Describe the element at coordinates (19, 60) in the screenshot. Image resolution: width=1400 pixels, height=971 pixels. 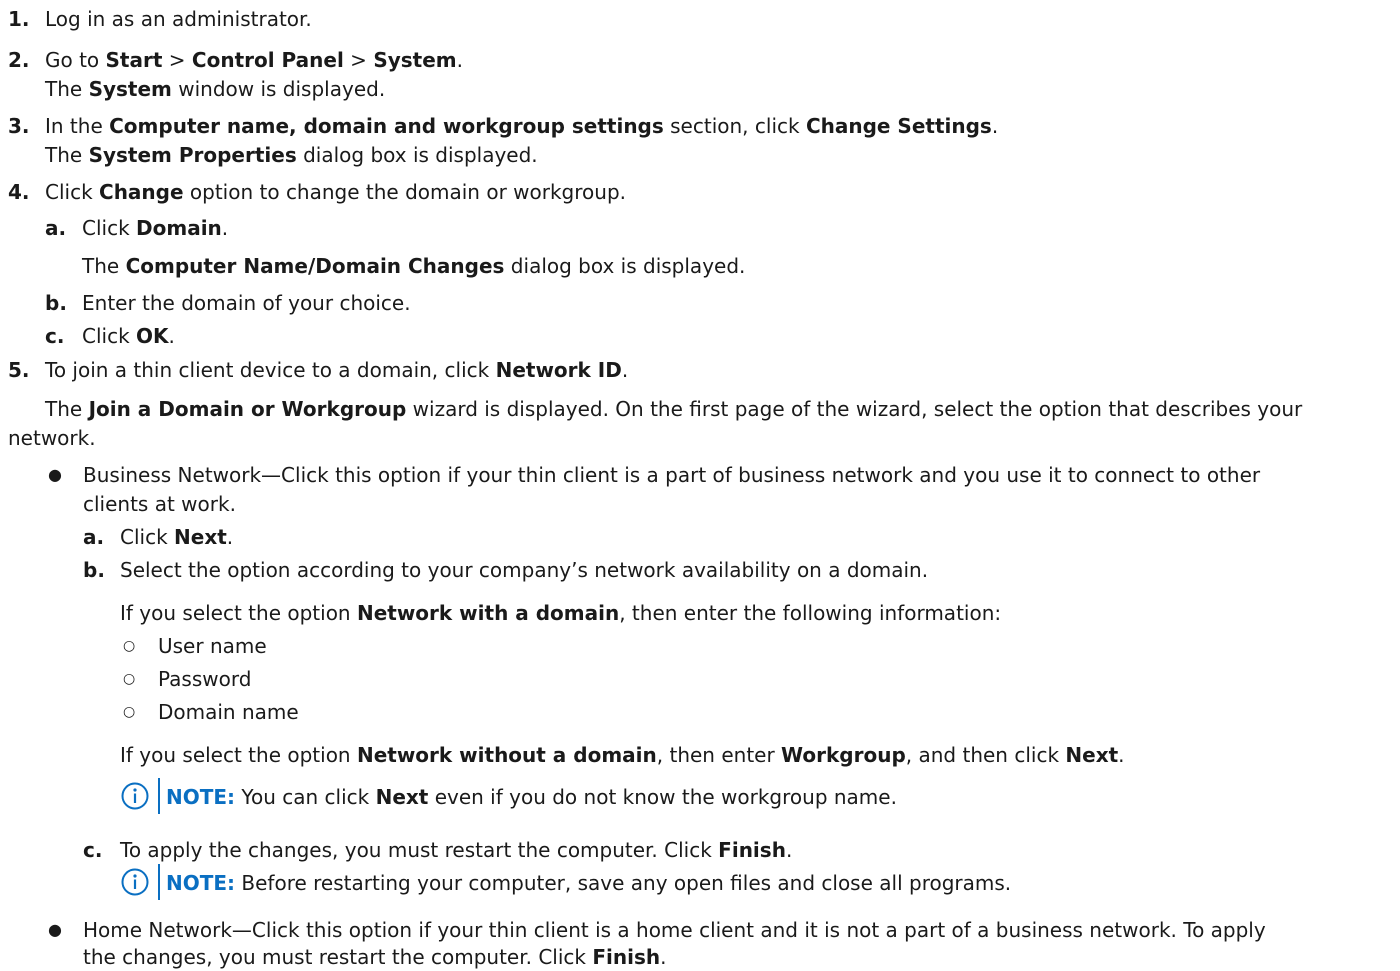
I see `step-number: 2.` at that location.